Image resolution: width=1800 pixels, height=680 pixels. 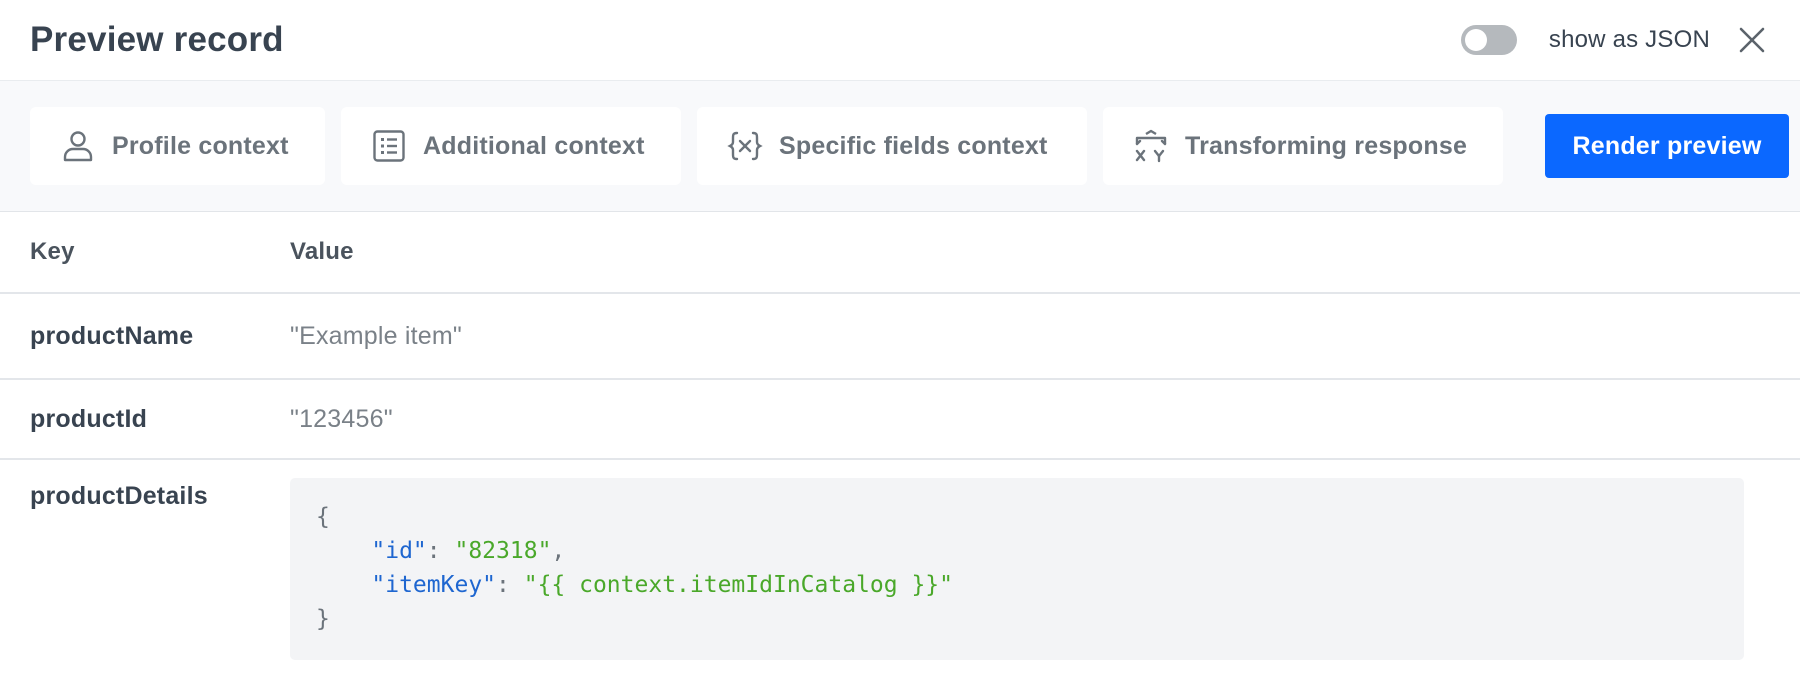 I want to click on profile-context-button: Profile context, so click(x=177, y=146).